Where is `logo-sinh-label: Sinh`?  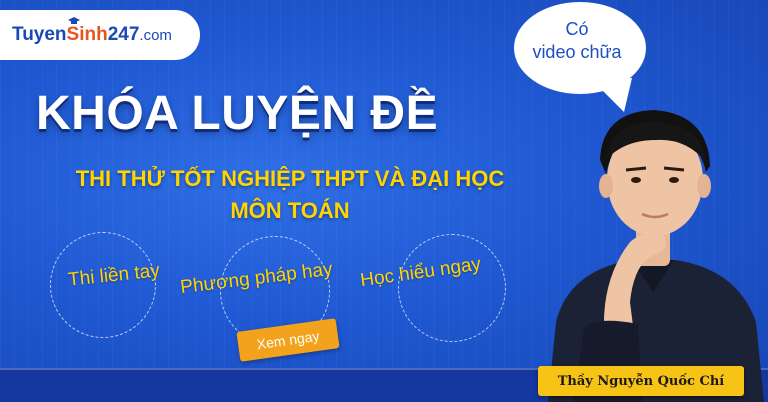 logo-sinh-label: Sinh is located at coordinates (87, 34).